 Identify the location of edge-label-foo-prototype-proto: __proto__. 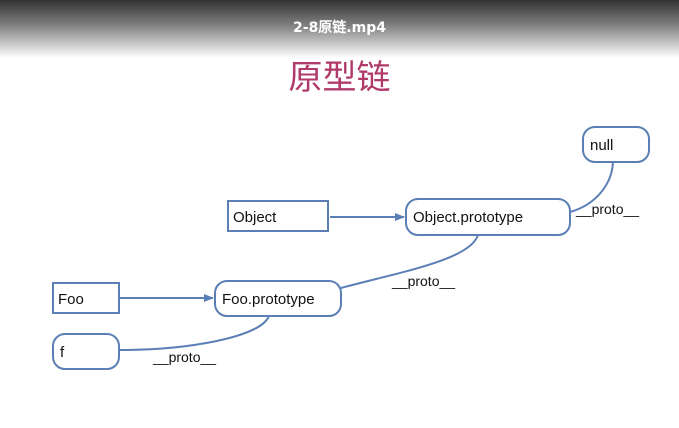
(423, 281).